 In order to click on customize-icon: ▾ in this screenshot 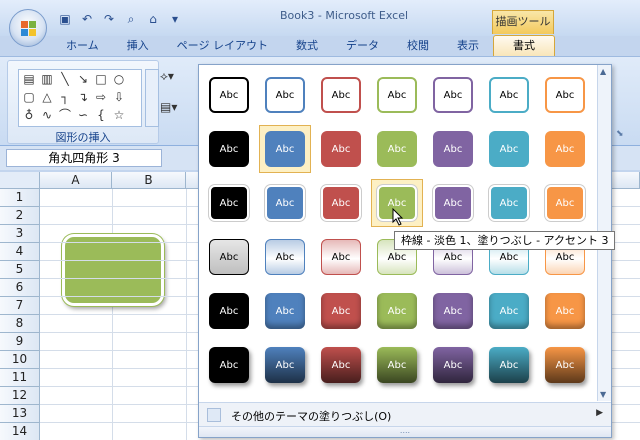, I will do `click(175, 19)`.